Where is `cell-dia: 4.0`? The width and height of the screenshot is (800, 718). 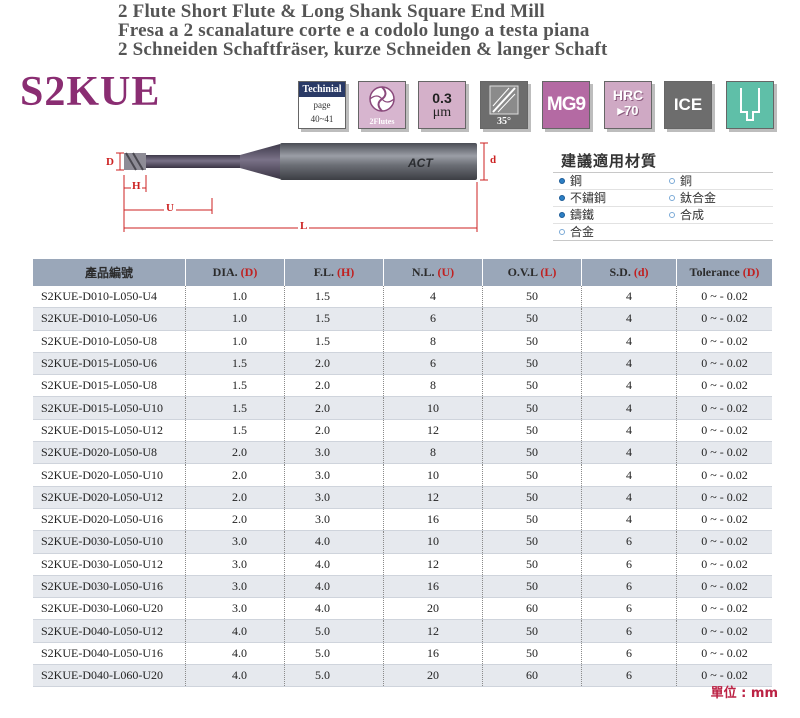
cell-dia: 4.0 is located at coordinates (235, 675).